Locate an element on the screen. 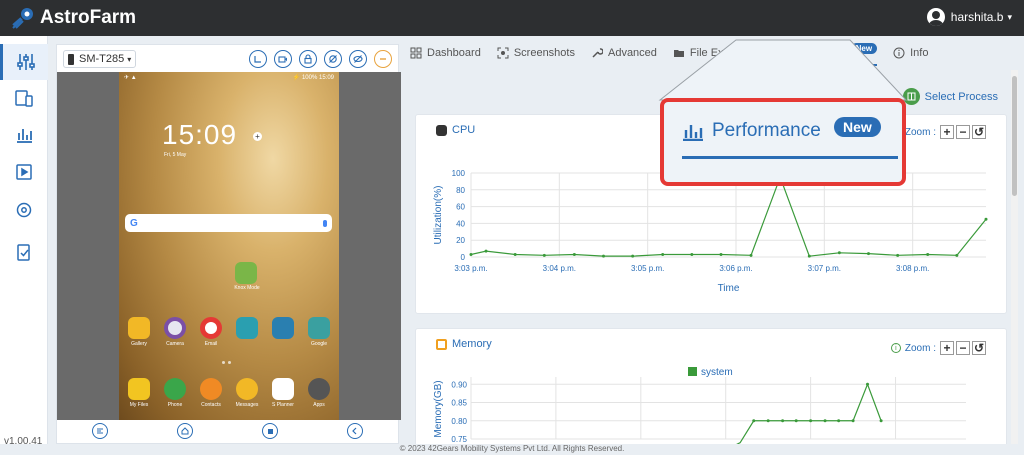 Image resolution: width=1024 pixels, height=455 pixels. app-label: S Planner is located at coordinates (283, 405).